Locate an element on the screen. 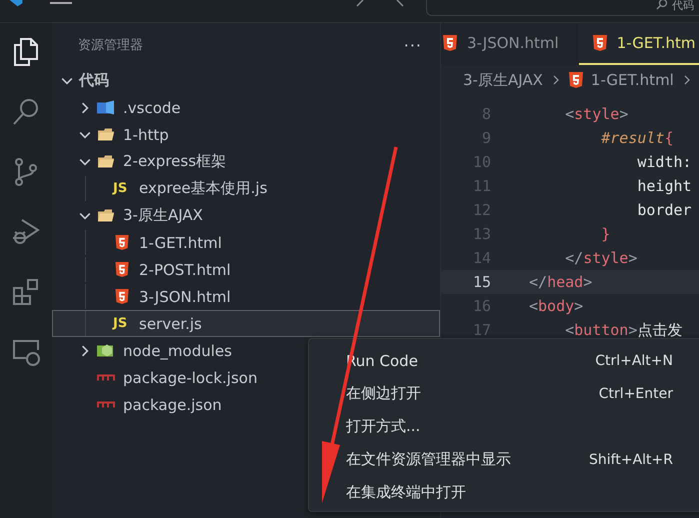 This screenshot has height=518, width=699. menu-item: 在侧边打开 Ctrl+Enter is located at coordinates (504, 393).